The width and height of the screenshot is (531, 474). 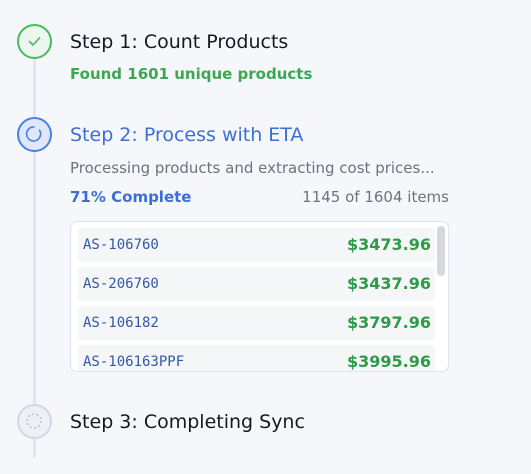 I want to click on item-sku: AS-106182, so click(x=121, y=323).